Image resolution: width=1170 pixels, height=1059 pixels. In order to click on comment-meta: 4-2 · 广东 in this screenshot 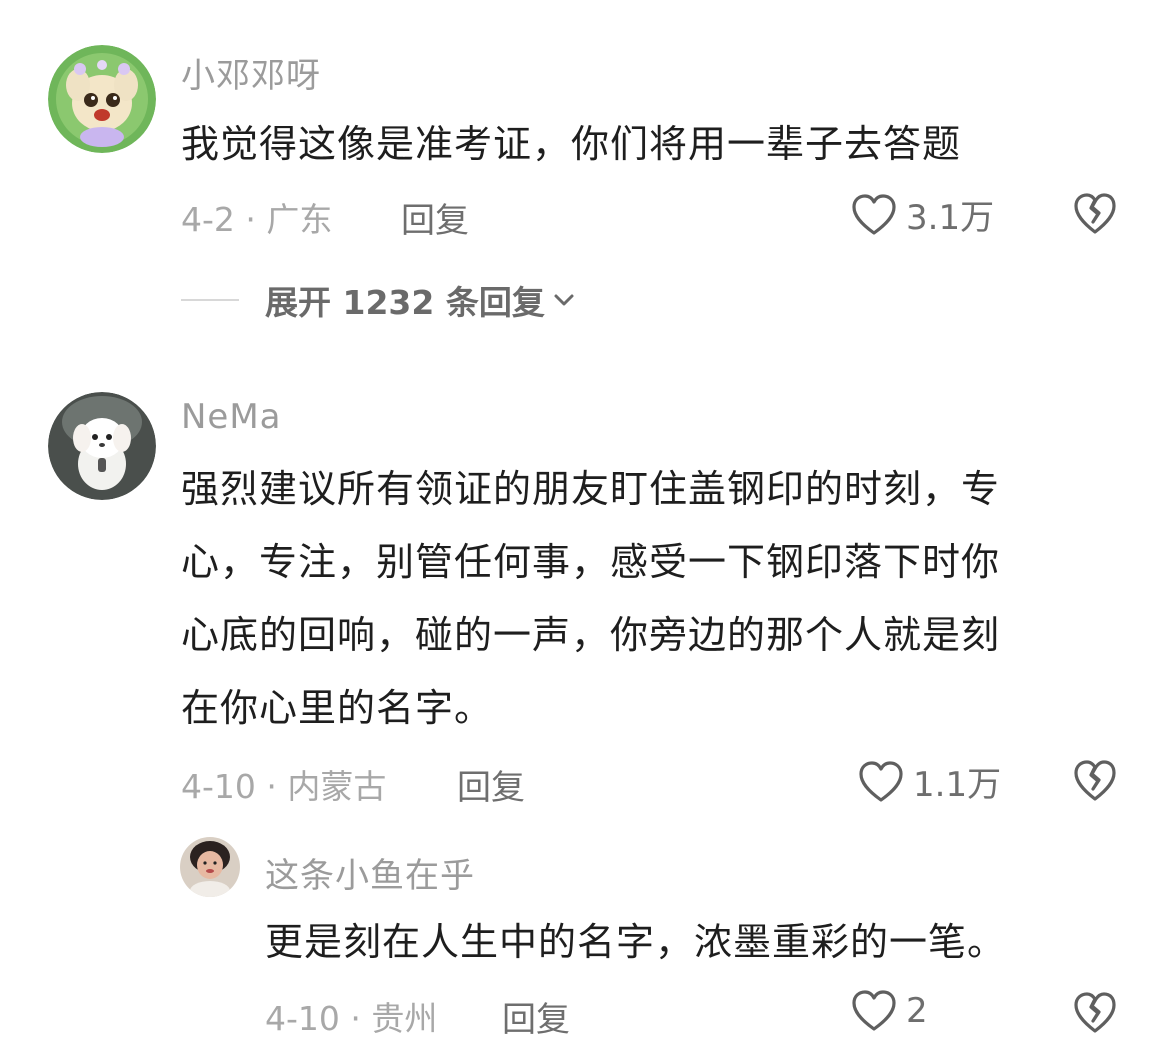, I will do `click(257, 219)`.